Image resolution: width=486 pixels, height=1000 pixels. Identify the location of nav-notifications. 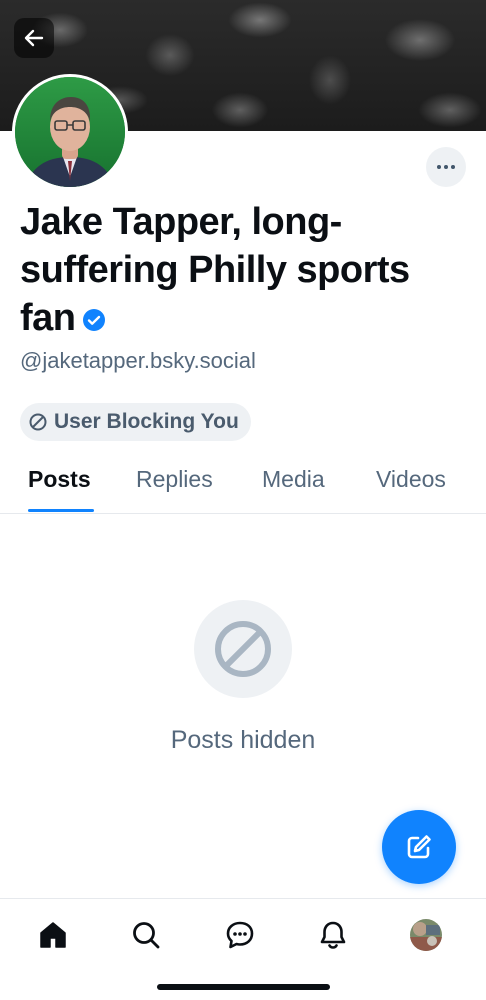
(333, 935).